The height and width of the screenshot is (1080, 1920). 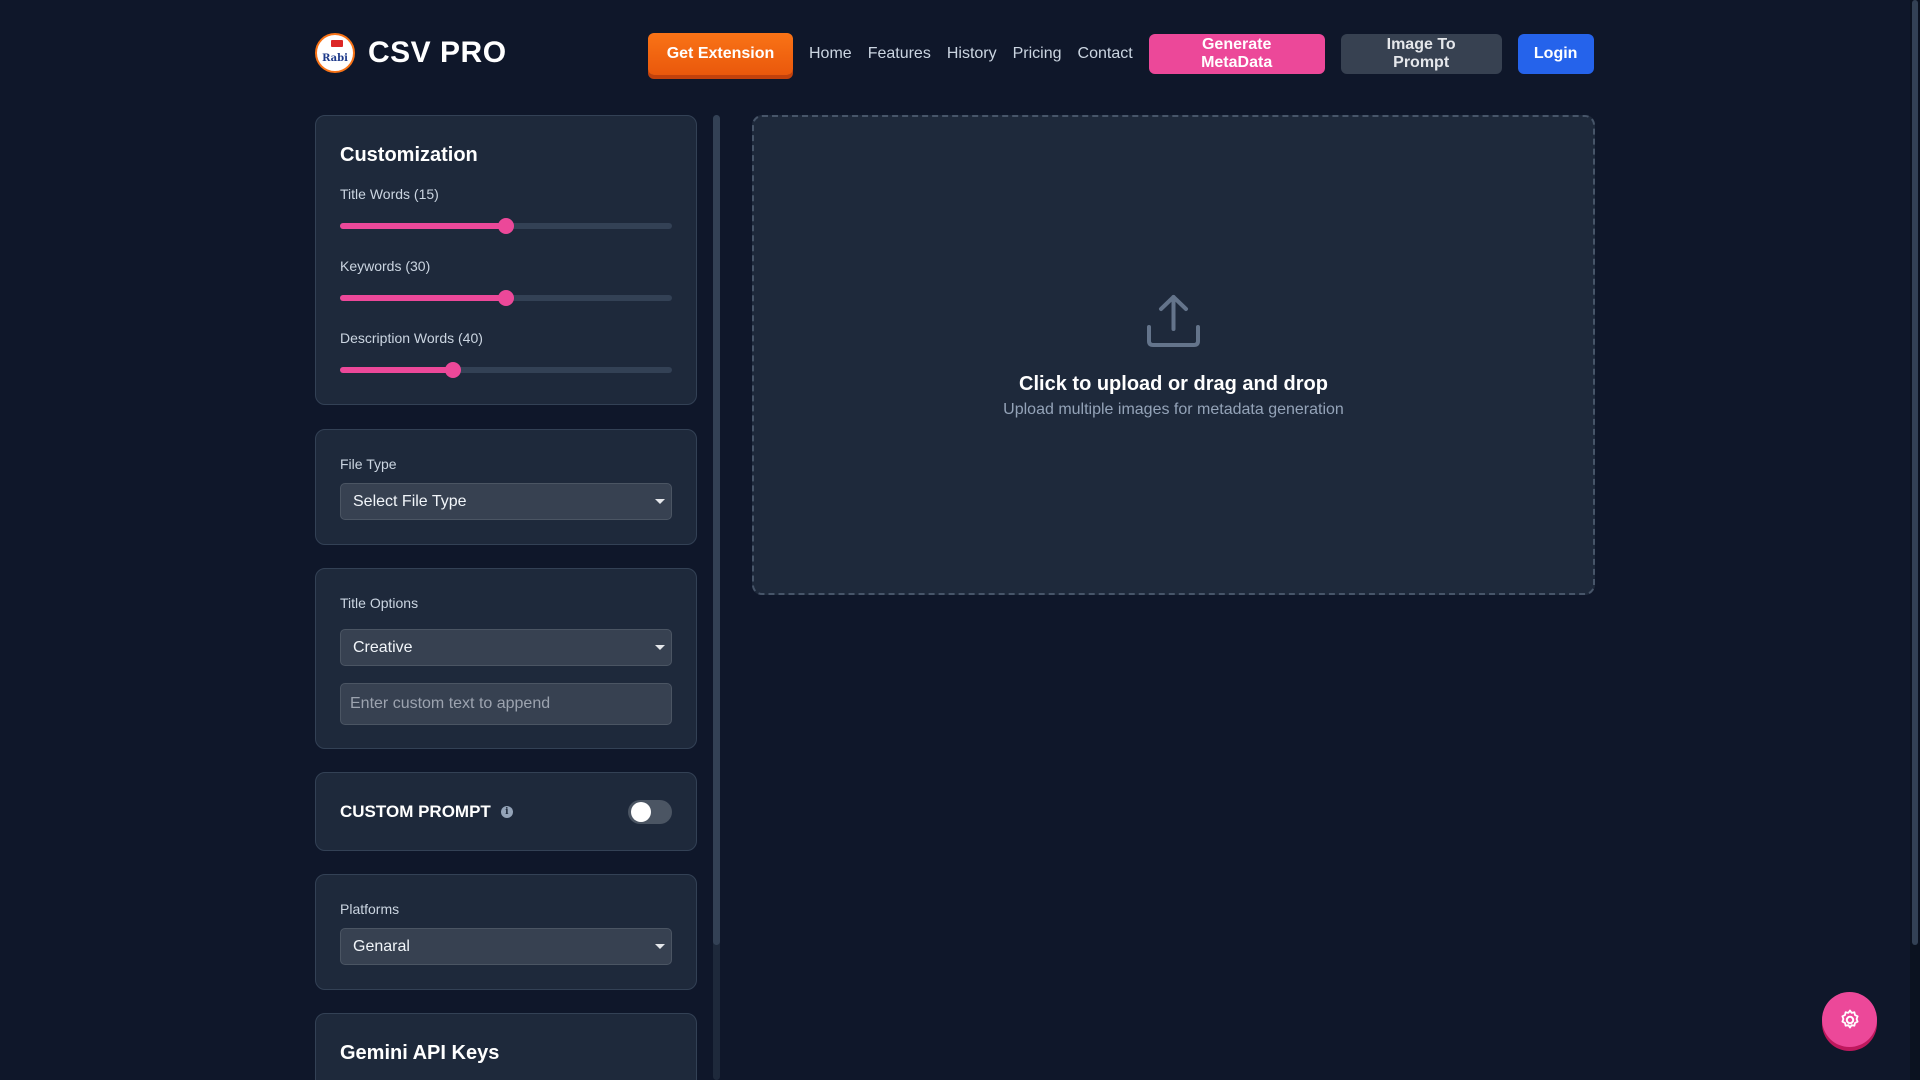 What do you see at coordinates (410, 501) in the screenshot?
I see `file-type-selected: Select File Type` at bounding box center [410, 501].